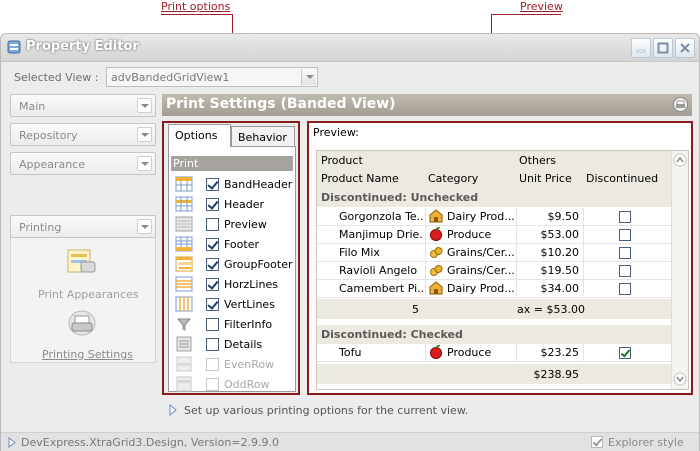 Image resolution: width=700 pixels, height=451 pixels. What do you see at coordinates (597, 442) in the screenshot?
I see `explorer-style-checkbox` at bounding box center [597, 442].